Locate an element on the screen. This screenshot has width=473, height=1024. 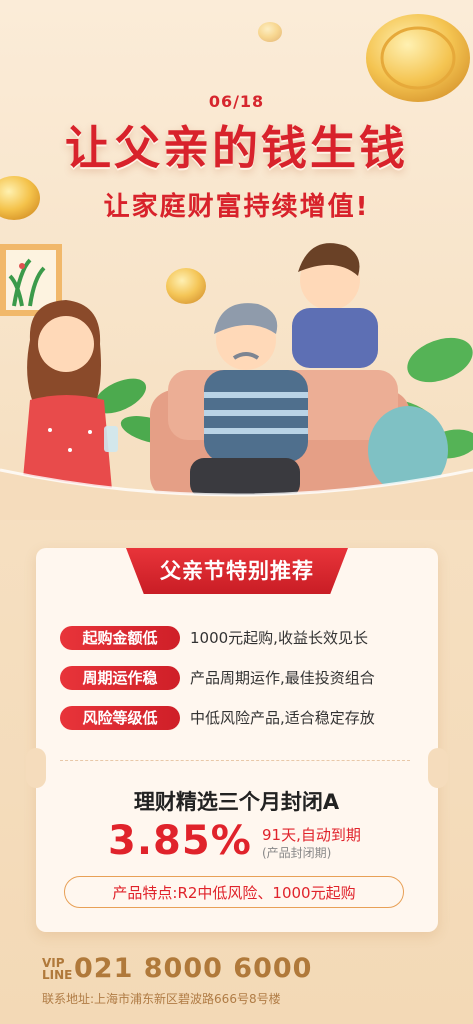
feature-text: 1000元起购,收益长效见长 is located at coordinates (279, 638).